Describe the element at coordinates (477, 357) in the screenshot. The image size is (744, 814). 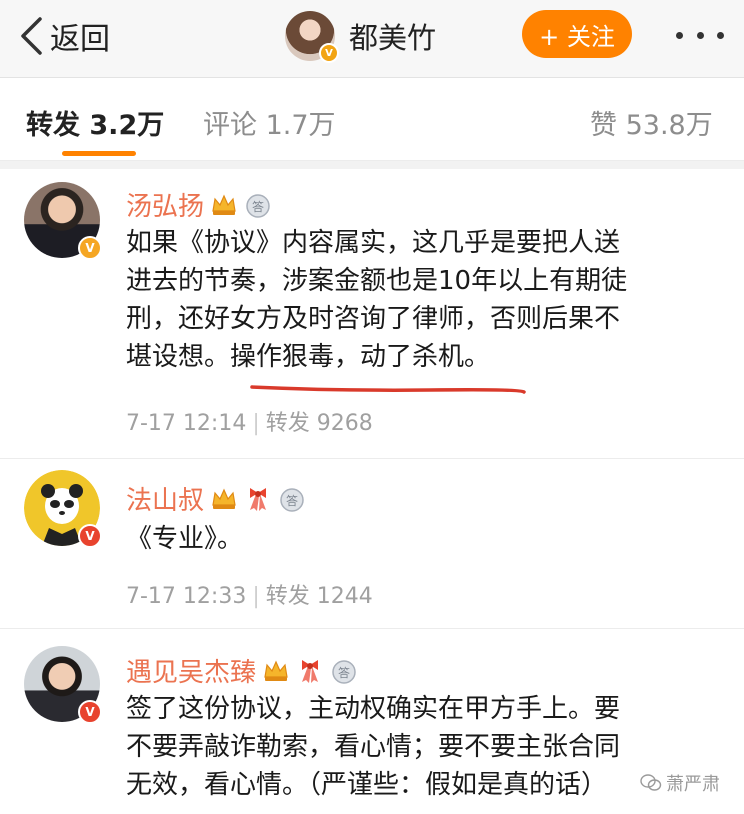
I see `comment-text-part: 。` at that location.